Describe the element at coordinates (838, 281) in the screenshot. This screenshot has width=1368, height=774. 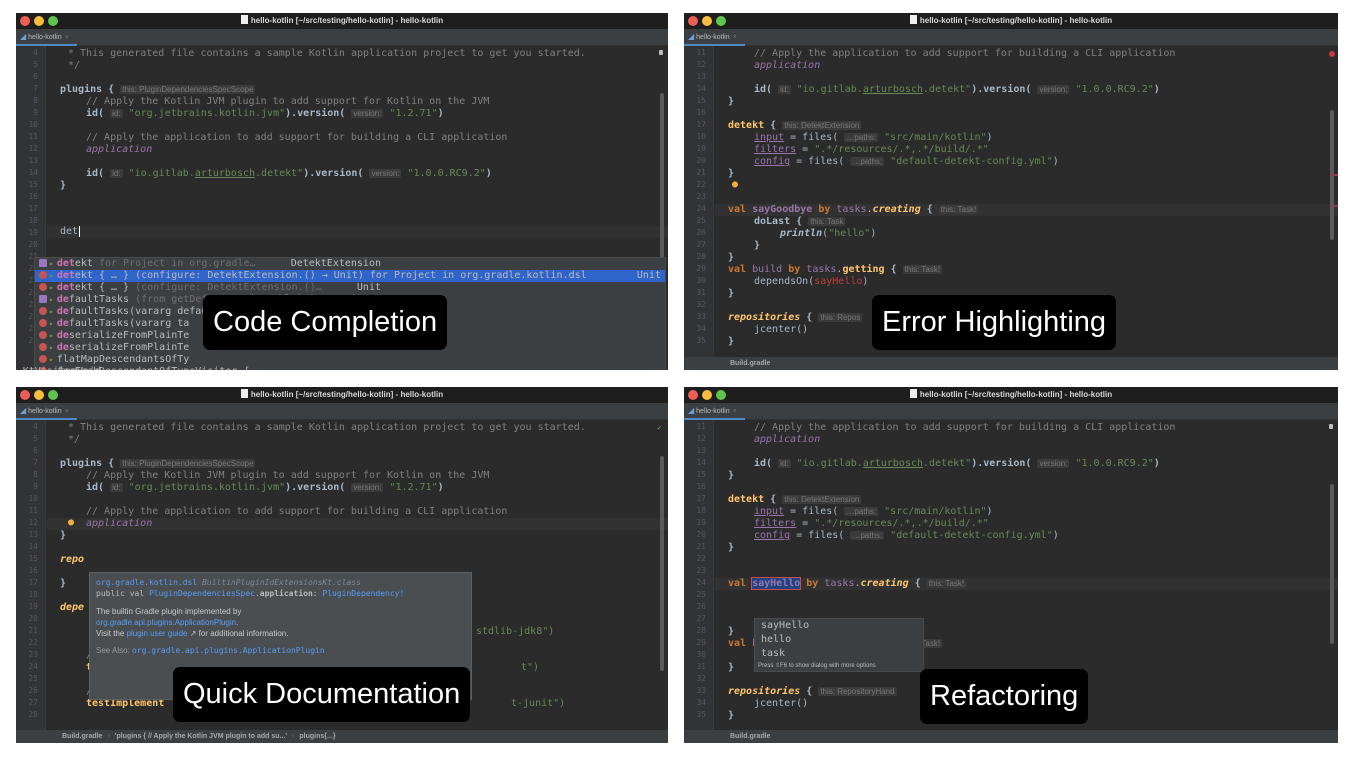
I see `unresolved-reference-error: sayHello` at that location.